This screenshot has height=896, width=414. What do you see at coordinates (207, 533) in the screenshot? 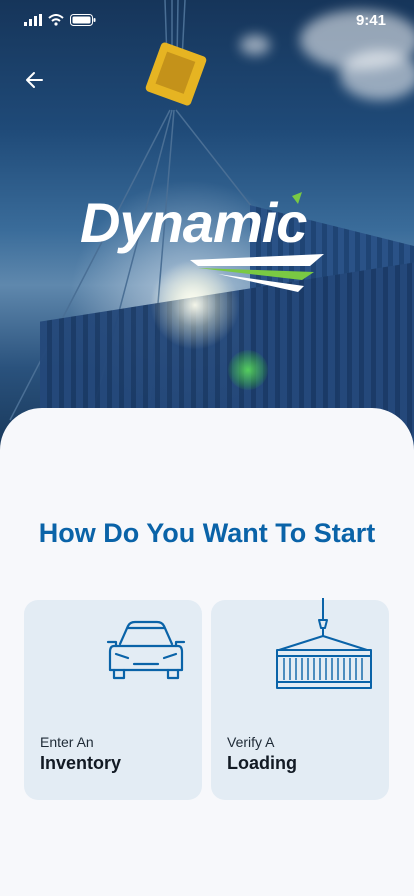
I see `page-title: How Do You Want To Start` at bounding box center [207, 533].